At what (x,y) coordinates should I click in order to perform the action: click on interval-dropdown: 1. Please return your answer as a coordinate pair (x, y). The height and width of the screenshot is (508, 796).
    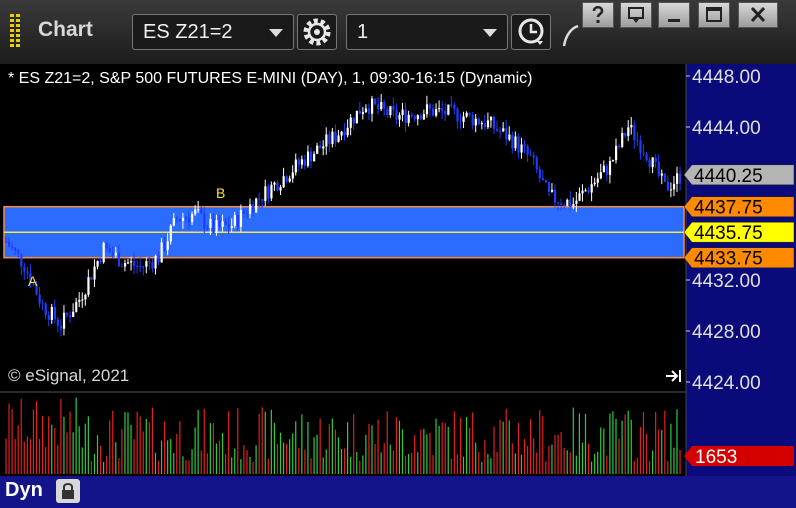
    Looking at the image, I should click on (427, 32).